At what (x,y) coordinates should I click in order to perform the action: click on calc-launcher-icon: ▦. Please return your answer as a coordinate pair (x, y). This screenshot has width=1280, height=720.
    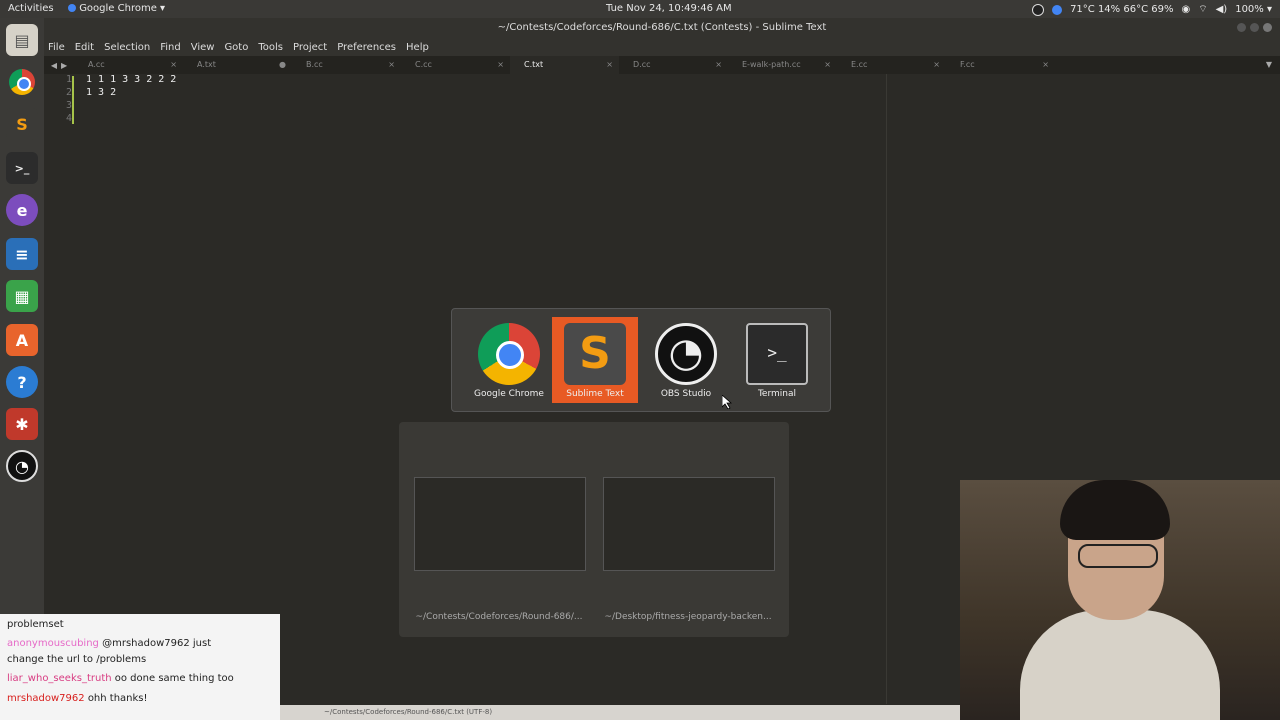
    Looking at the image, I should click on (22, 296).